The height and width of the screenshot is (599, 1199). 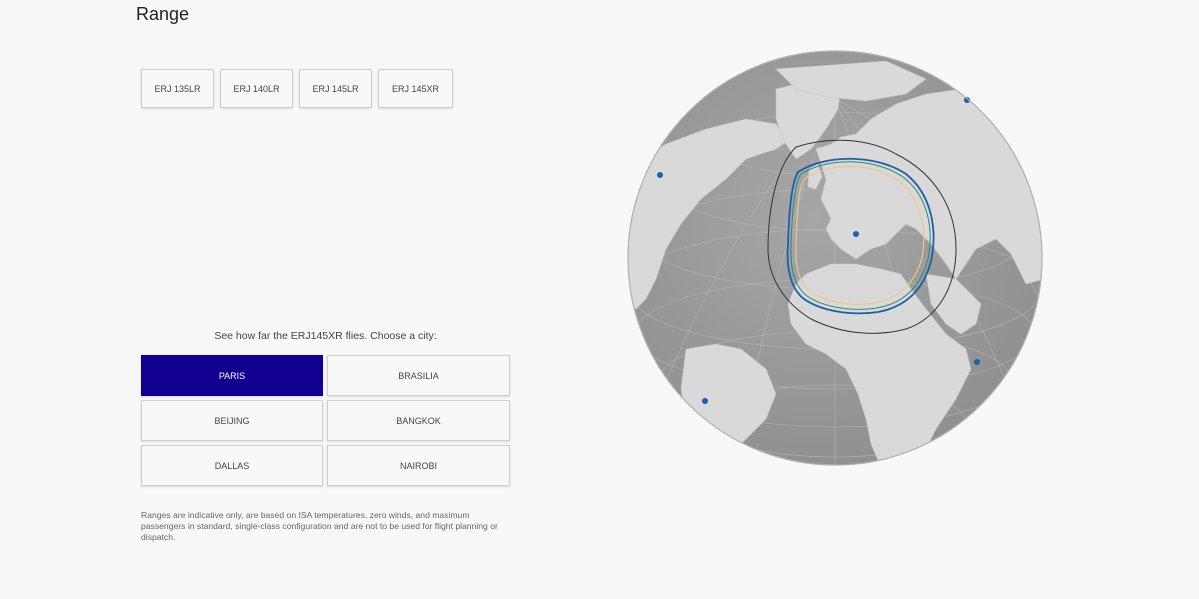 What do you see at coordinates (418, 375) in the screenshot?
I see `city-button-brasilia: BRASILIA` at bounding box center [418, 375].